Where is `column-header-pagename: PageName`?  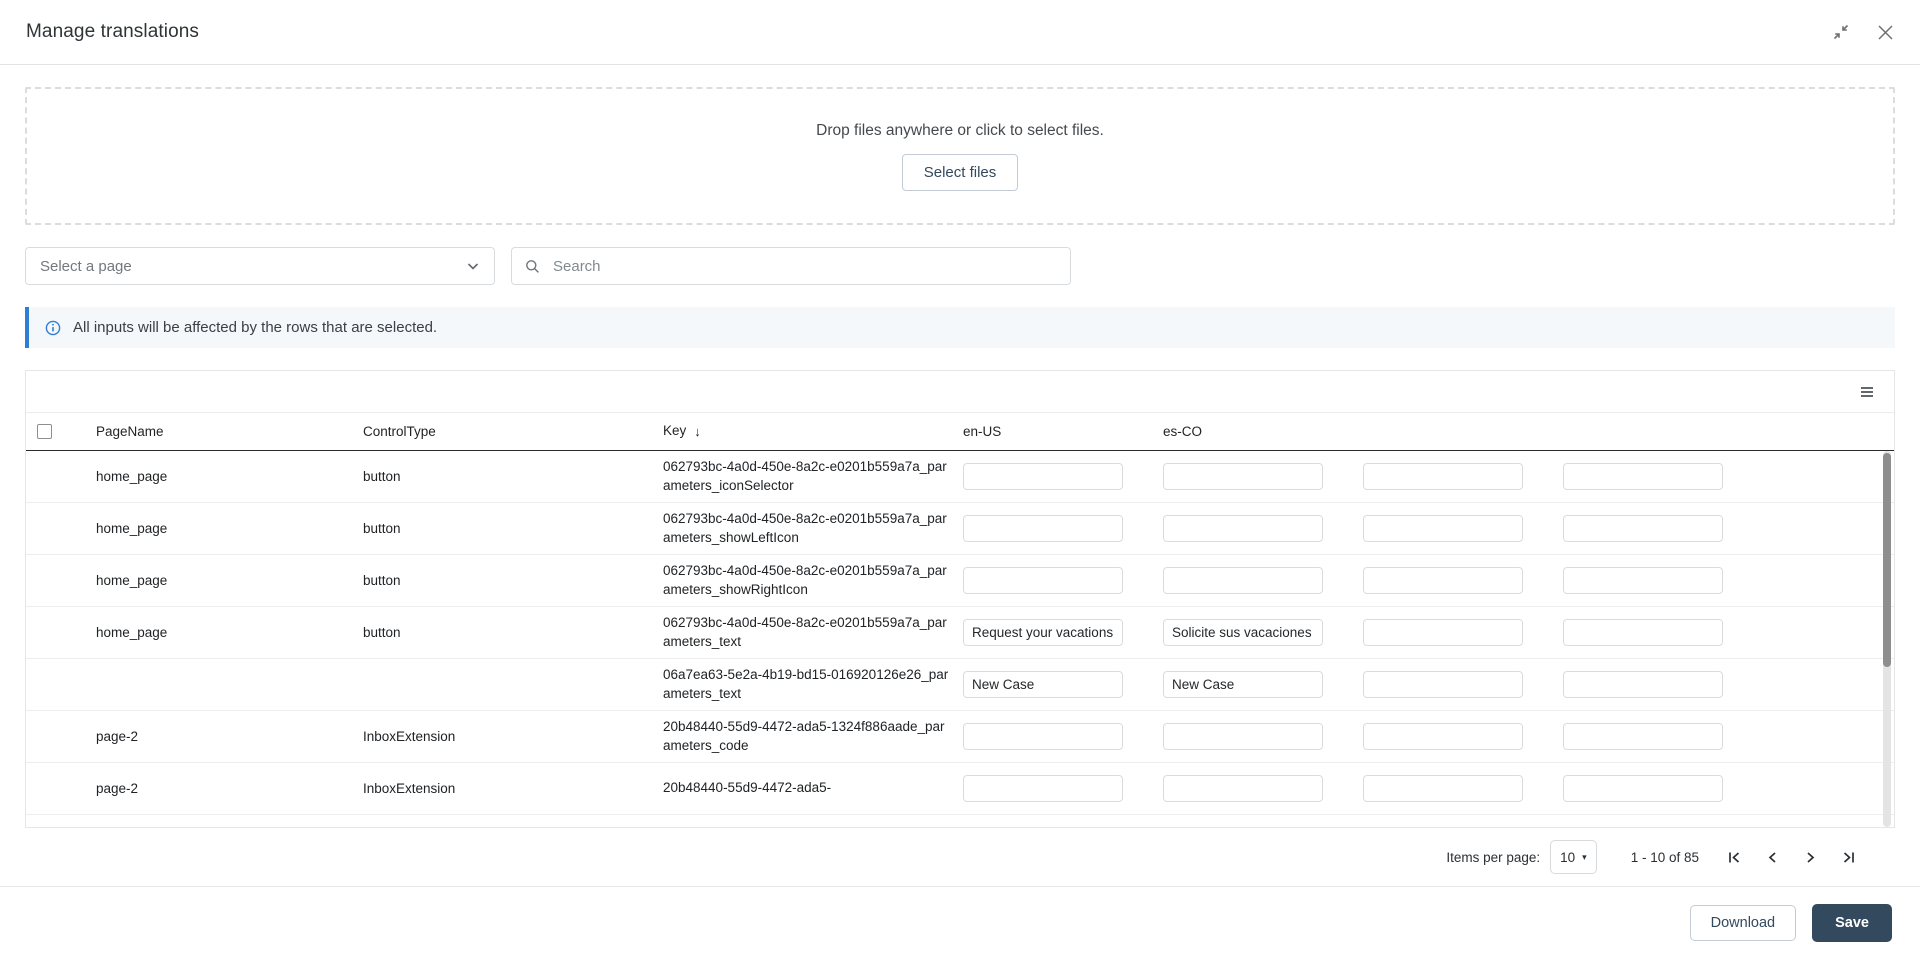 column-header-pagename: PageName is located at coordinates (213, 431).